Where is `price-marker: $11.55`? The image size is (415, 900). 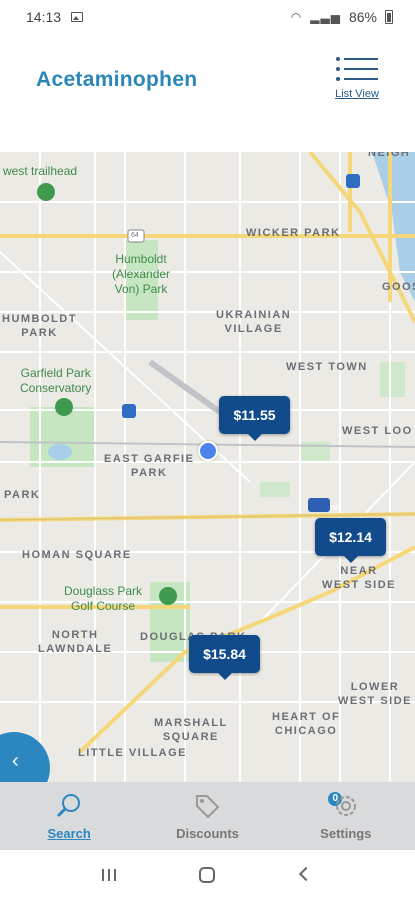
price-marker: $11.55 is located at coordinates (254, 418).